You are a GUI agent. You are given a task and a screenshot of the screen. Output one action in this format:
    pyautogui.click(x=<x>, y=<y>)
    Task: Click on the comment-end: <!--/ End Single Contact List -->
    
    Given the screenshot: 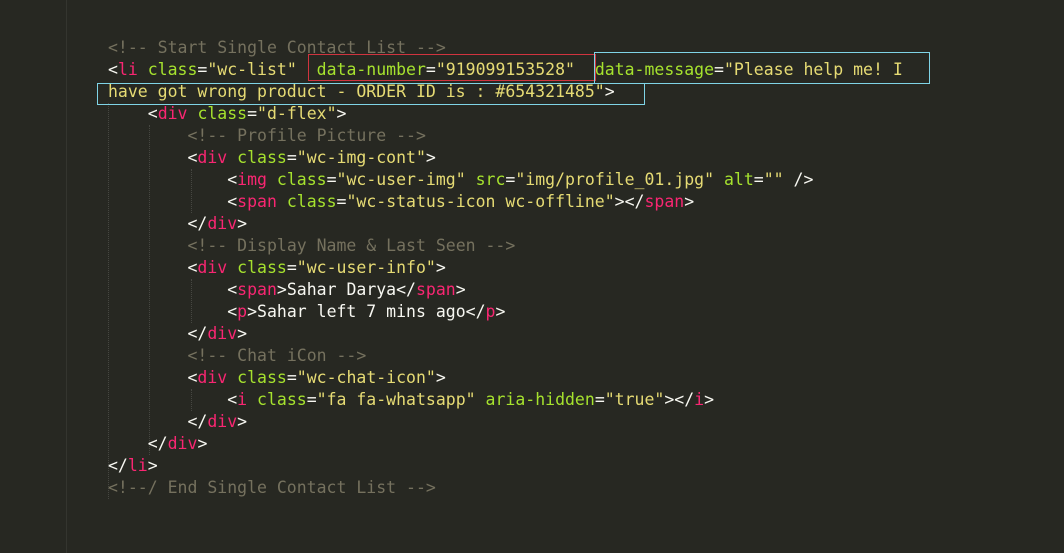 What is the action you would take?
    pyautogui.click(x=272, y=487)
    